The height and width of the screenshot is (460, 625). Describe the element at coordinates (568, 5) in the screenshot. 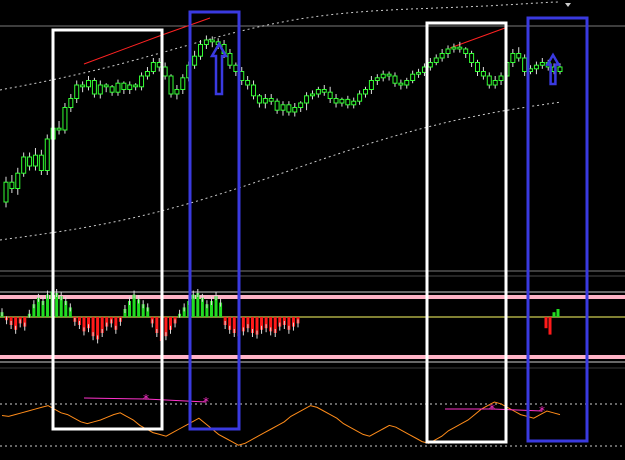

I see `chart-shift-marker-icon` at that location.